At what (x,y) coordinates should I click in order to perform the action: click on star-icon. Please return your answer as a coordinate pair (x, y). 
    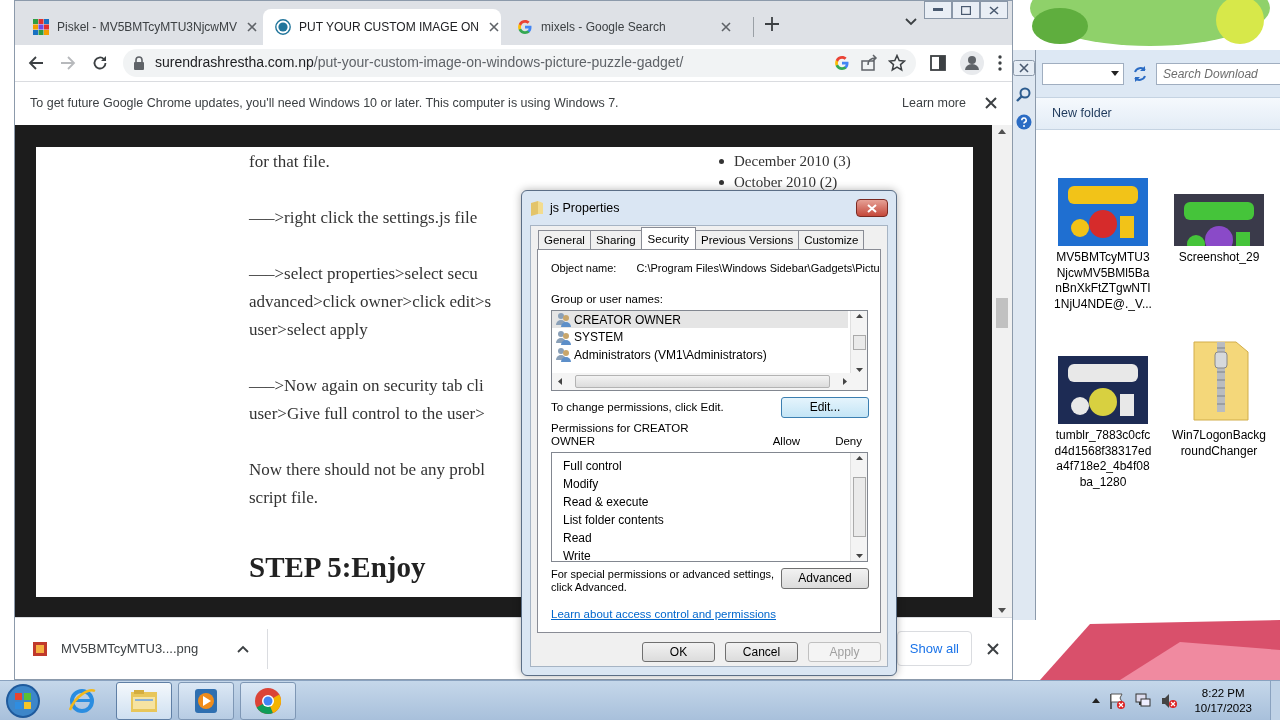
    Looking at the image, I should click on (897, 62).